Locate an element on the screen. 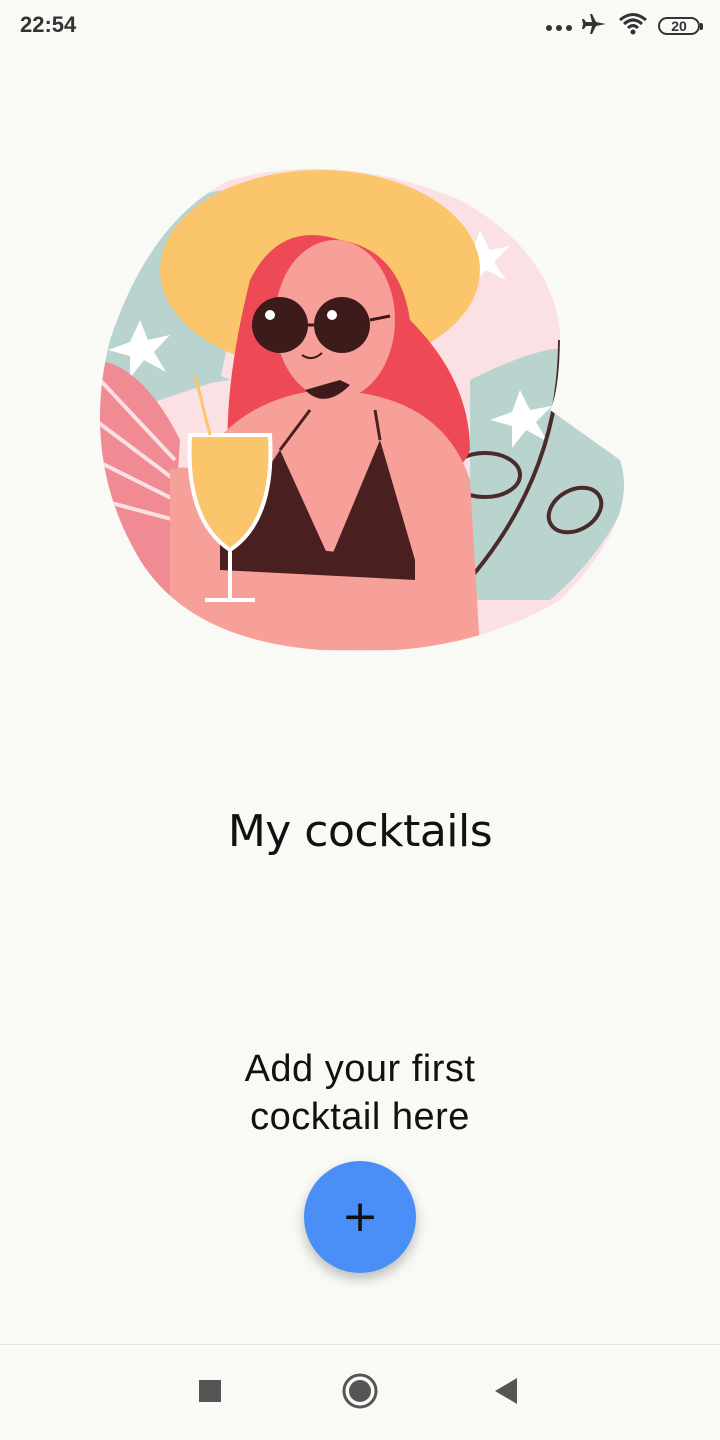  status-bar: 22:54 20 is located at coordinates (360, 26).